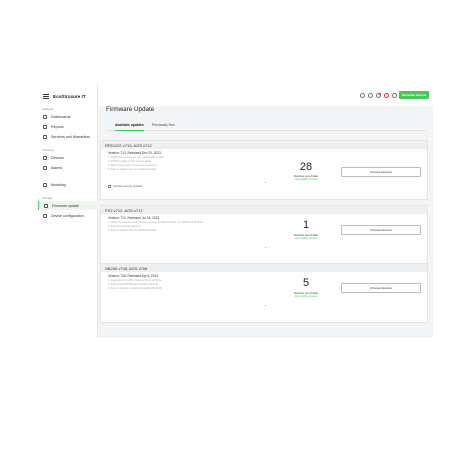 The width and height of the screenshot is (470, 470). What do you see at coordinates (264, 145) in the screenshot?
I see `card-title: RPDU2G v713, AOS v712` at bounding box center [264, 145].